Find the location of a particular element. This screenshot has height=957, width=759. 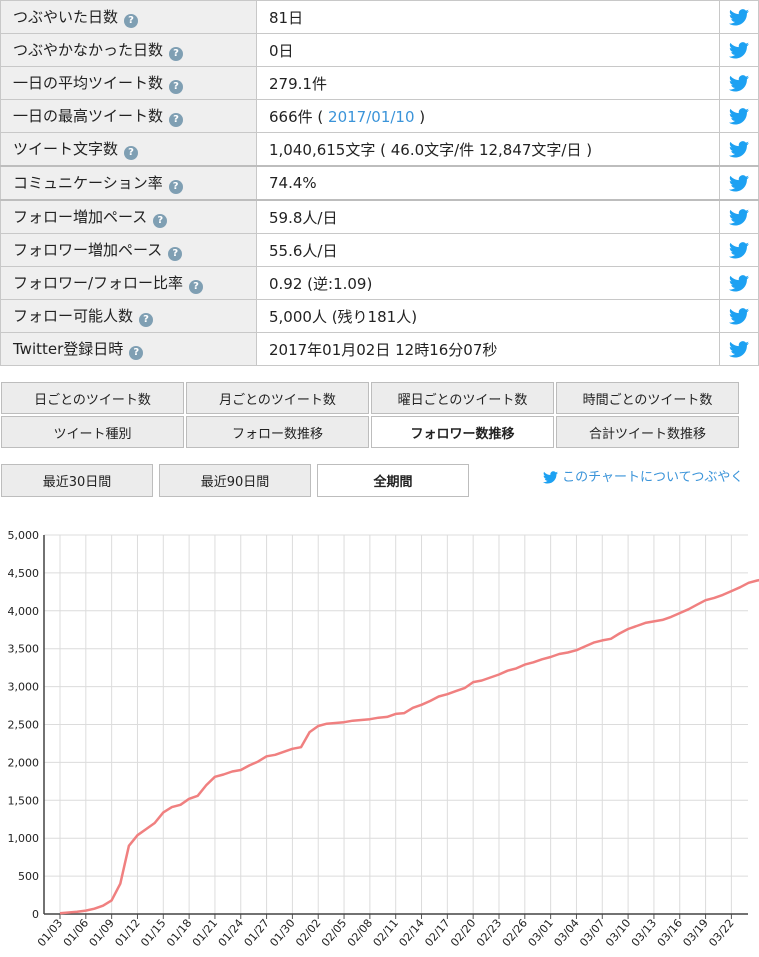

stat-label: 一日の平均ツイート数 is located at coordinates (88, 83).